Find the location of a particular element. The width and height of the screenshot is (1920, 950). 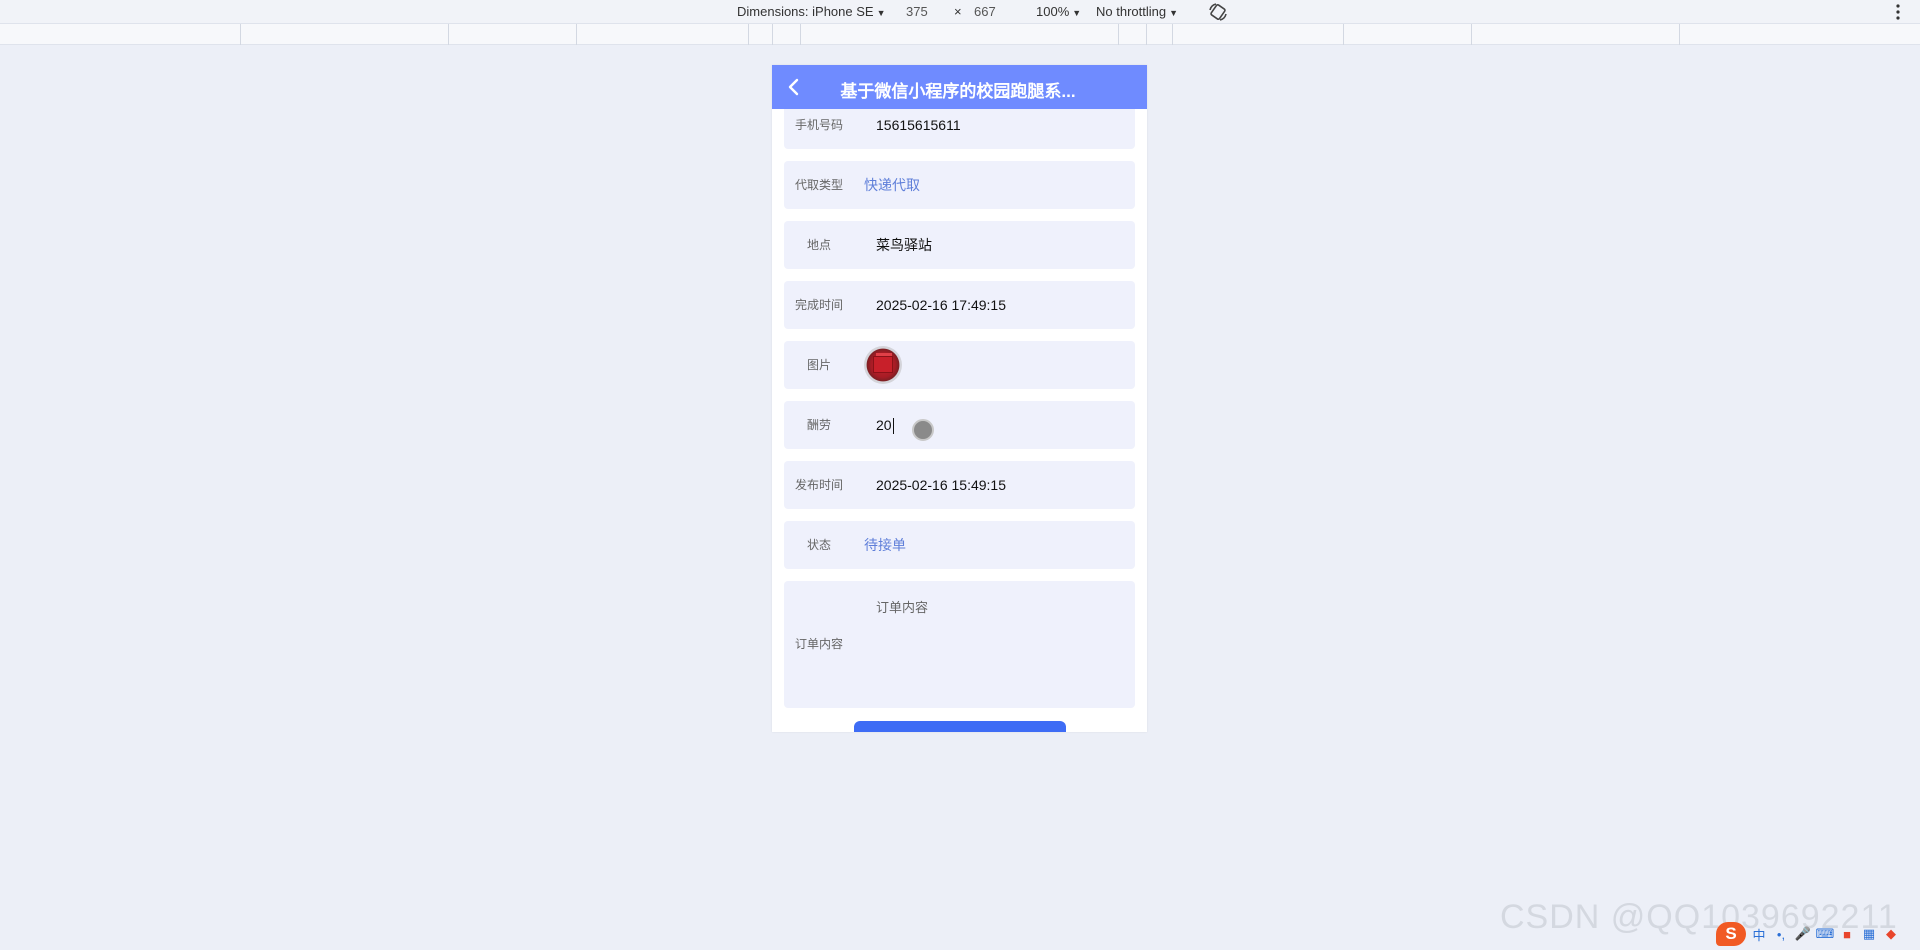

publish-time-field: 2025-02-16 15:49:15 is located at coordinates (941, 485).